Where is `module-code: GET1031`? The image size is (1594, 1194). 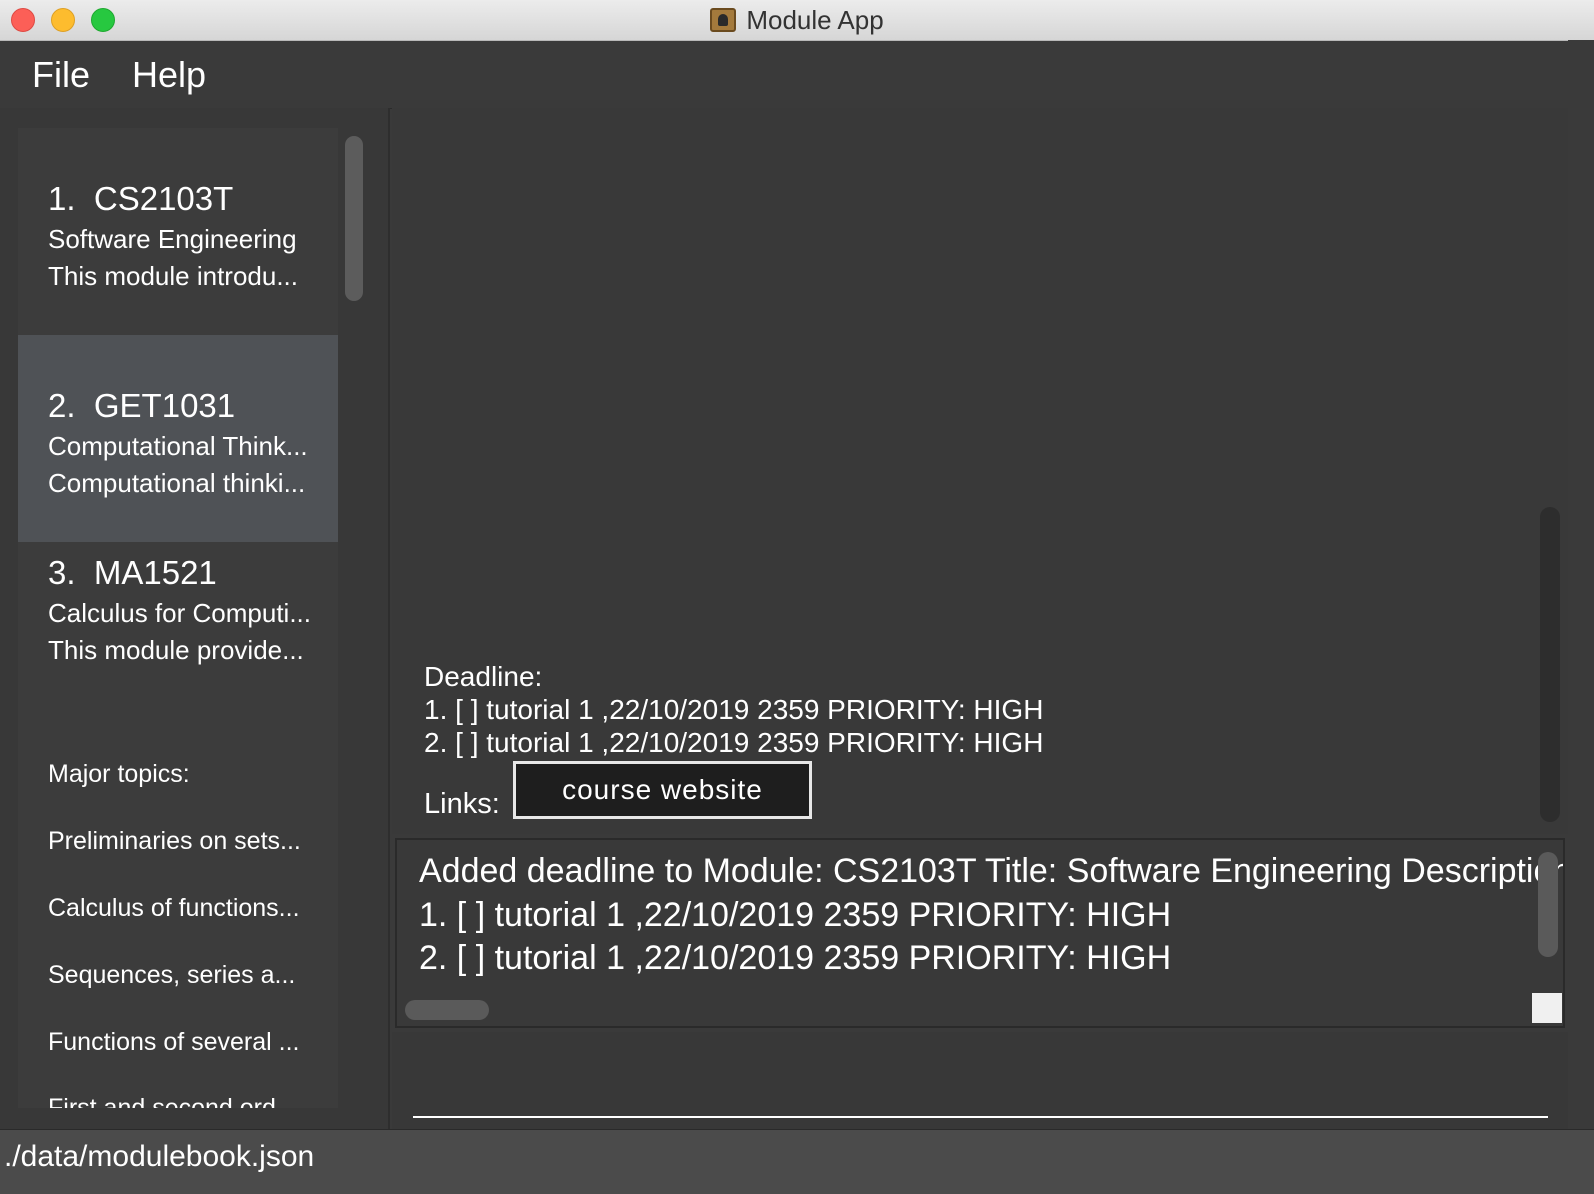 module-code: GET1031 is located at coordinates (164, 405).